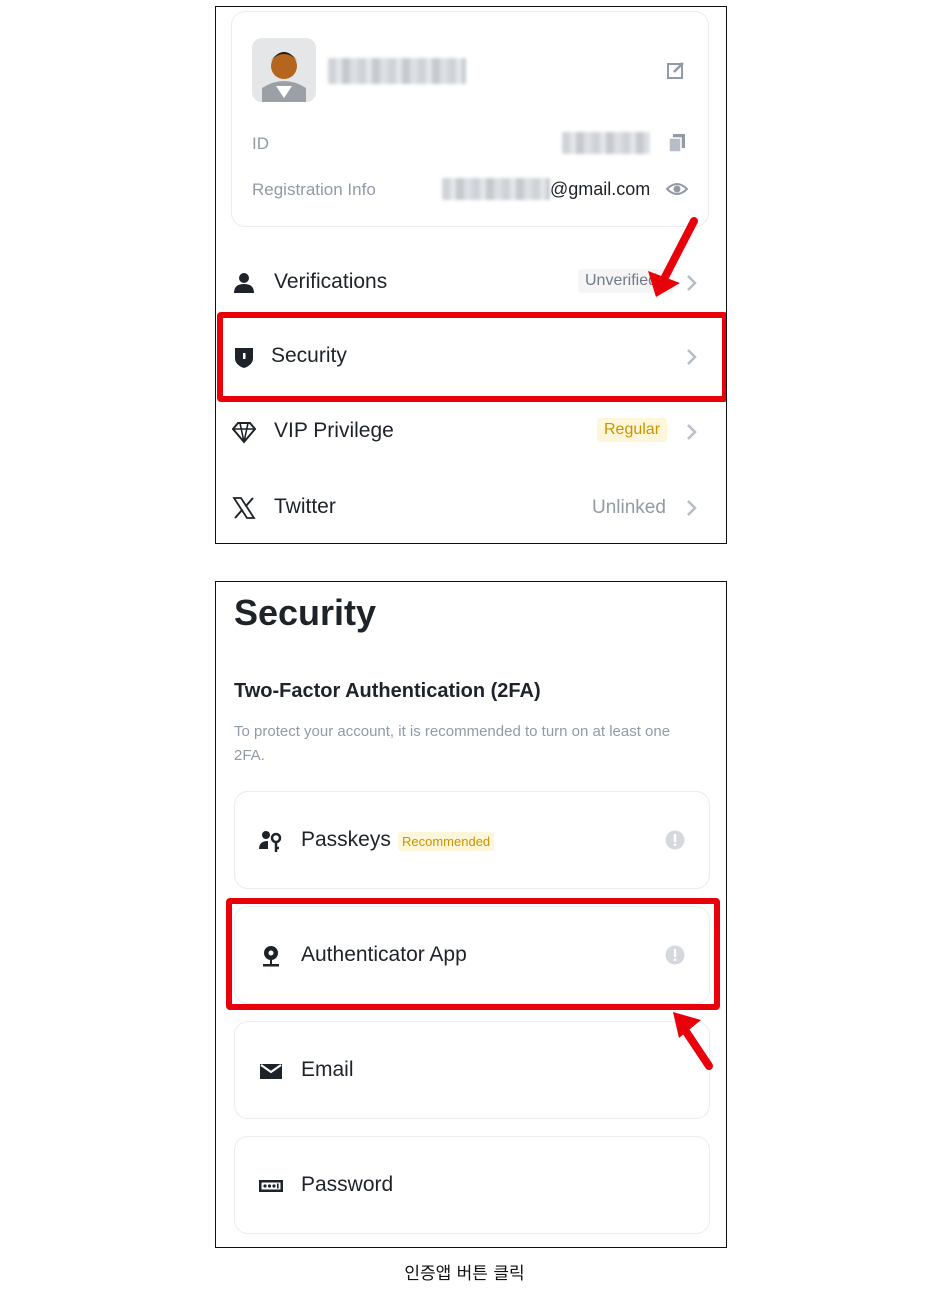 This screenshot has width=929, height=1293. I want to click on passkey-icon, so click(270, 841).